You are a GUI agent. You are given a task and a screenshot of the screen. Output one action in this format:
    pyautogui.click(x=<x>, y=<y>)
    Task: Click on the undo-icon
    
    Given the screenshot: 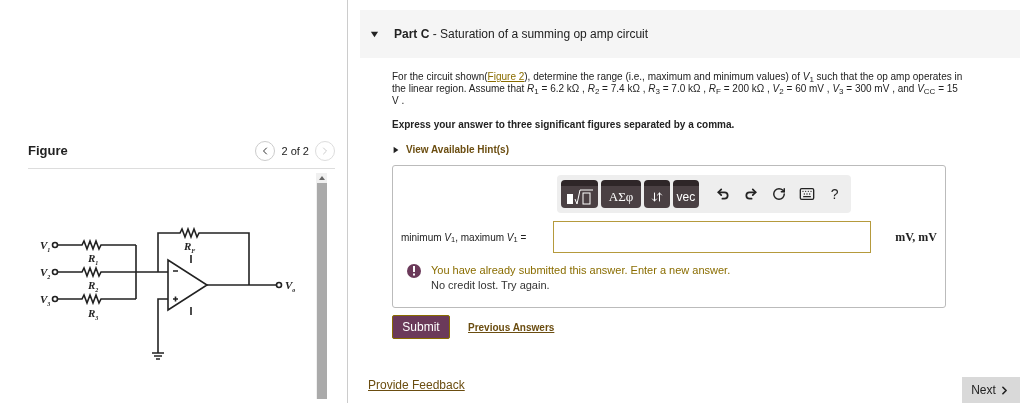 What is the action you would take?
    pyautogui.click(x=722, y=194)
    